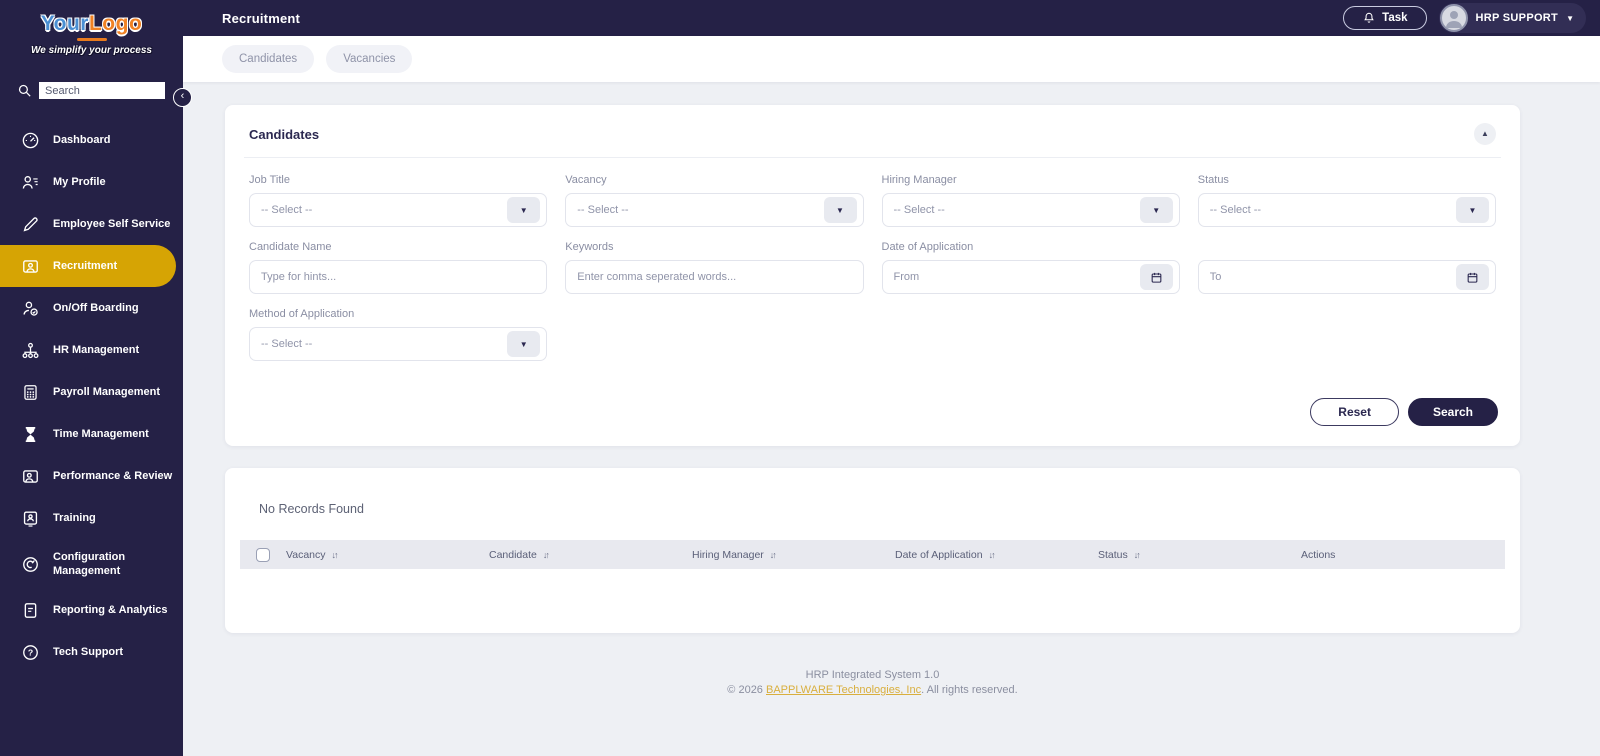 This screenshot has width=1600, height=756. What do you see at coordinates (91, 434) in the screenshot?
I see `sidebar-item-time-management: Time Management` at bounding box center [91, 434].